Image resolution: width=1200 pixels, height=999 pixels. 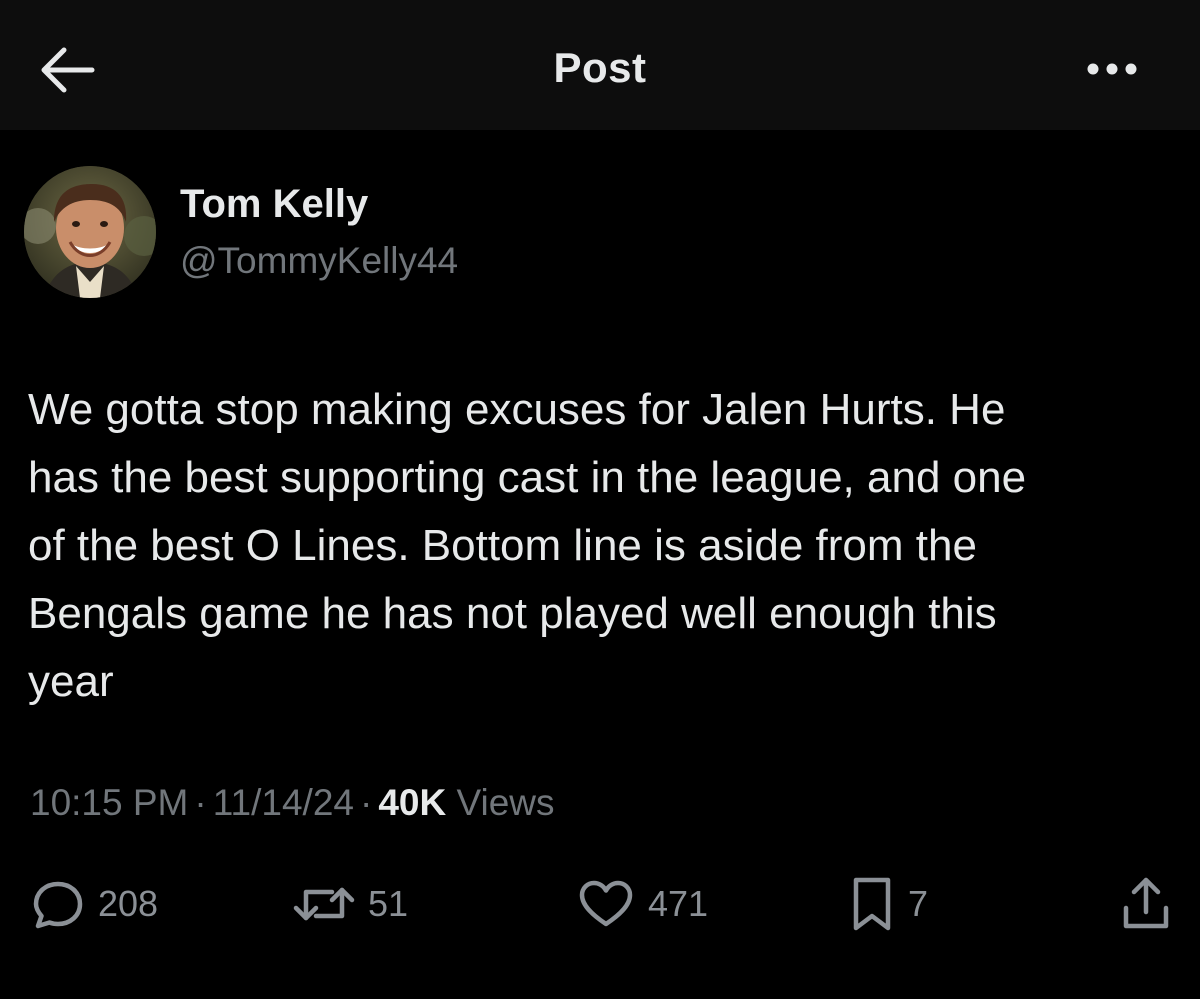 I want to click on more-options-button, so click(x=1112, y=69).